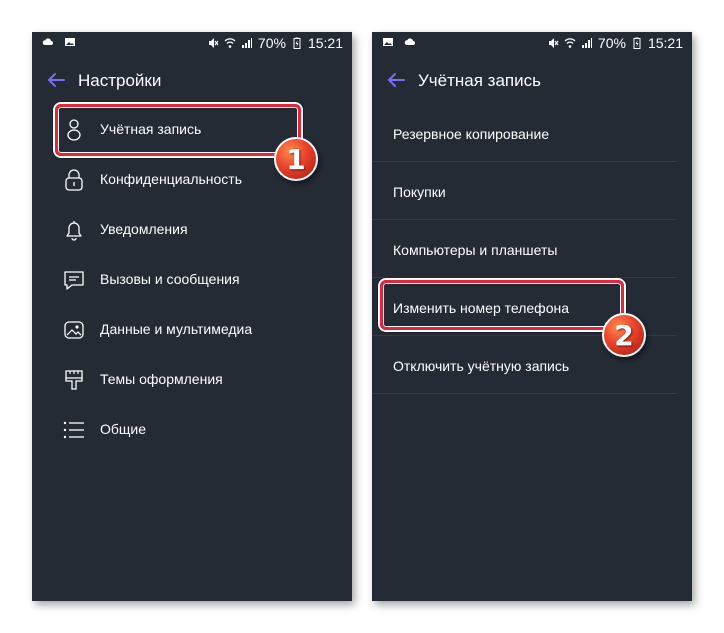  What do you see at coordinates (171, 179) in the screenshot?
I see `menu-item-label: Конфиденциальность` at bounding box center [171, 179].